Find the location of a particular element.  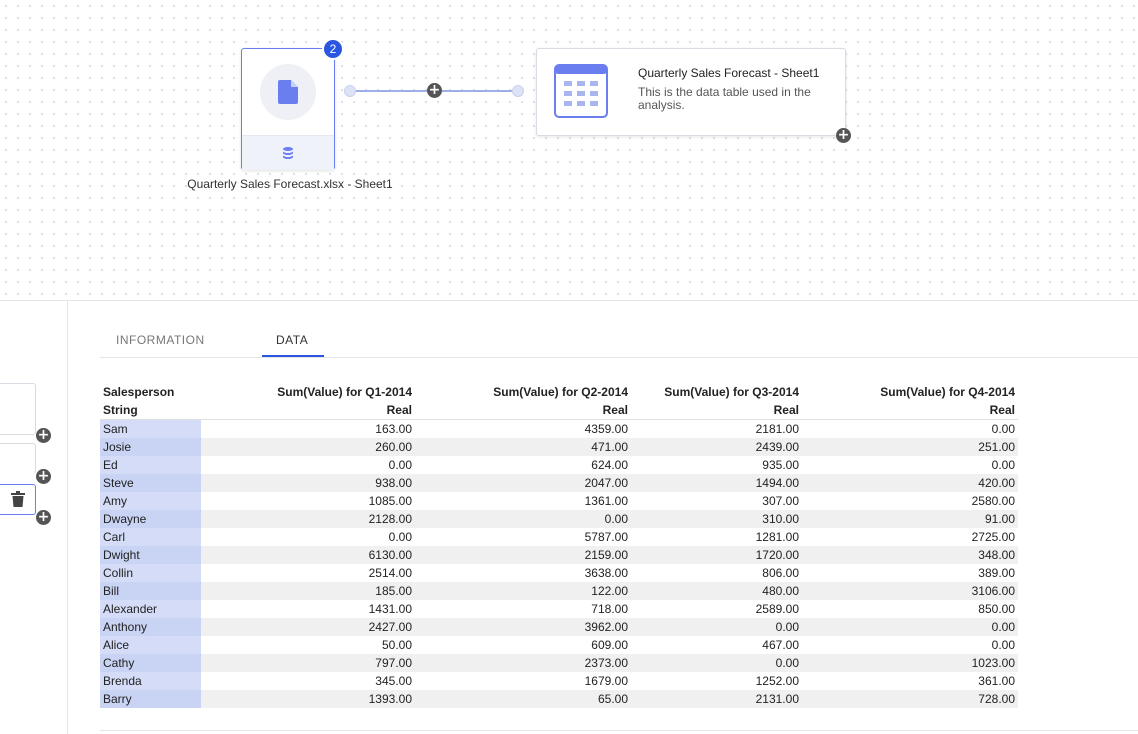

value-cell: 310.00 is located at coordinates (716, 519).